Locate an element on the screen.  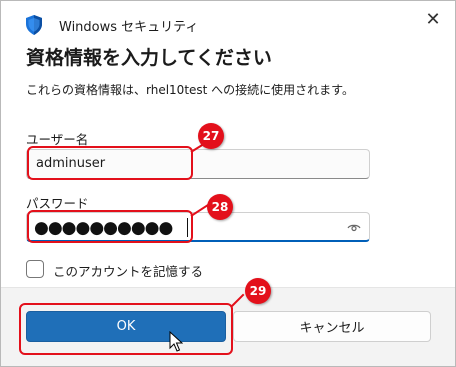
ok-highlight-box is located at coordinates (126, 329).